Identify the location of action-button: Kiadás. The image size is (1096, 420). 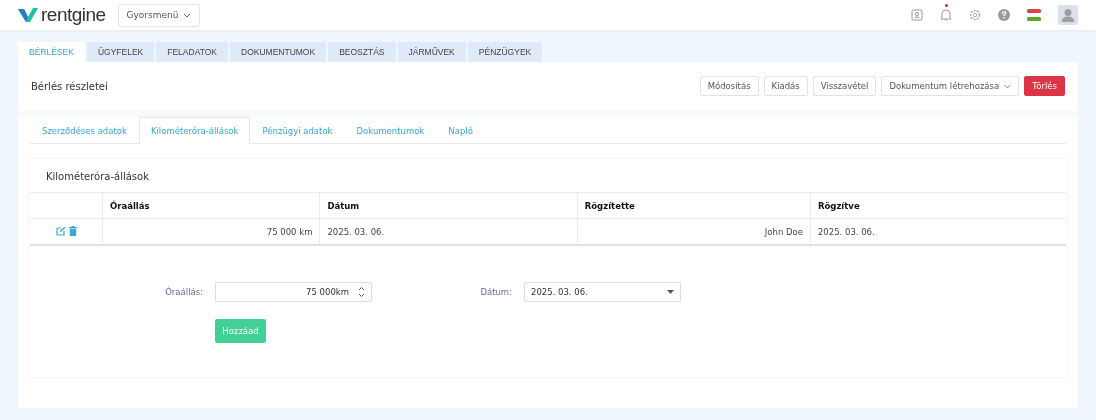
(785, 86).